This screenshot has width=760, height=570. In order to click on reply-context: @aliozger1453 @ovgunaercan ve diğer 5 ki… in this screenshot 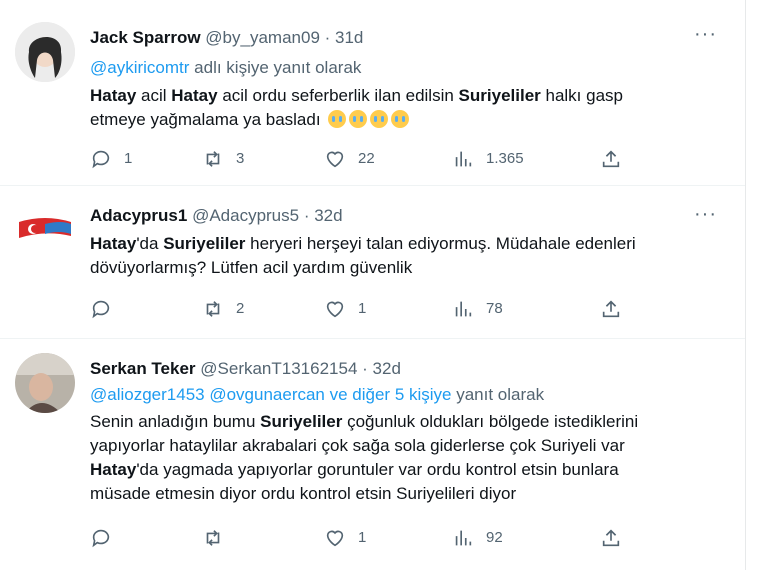, I will do `click(317, 395)`.